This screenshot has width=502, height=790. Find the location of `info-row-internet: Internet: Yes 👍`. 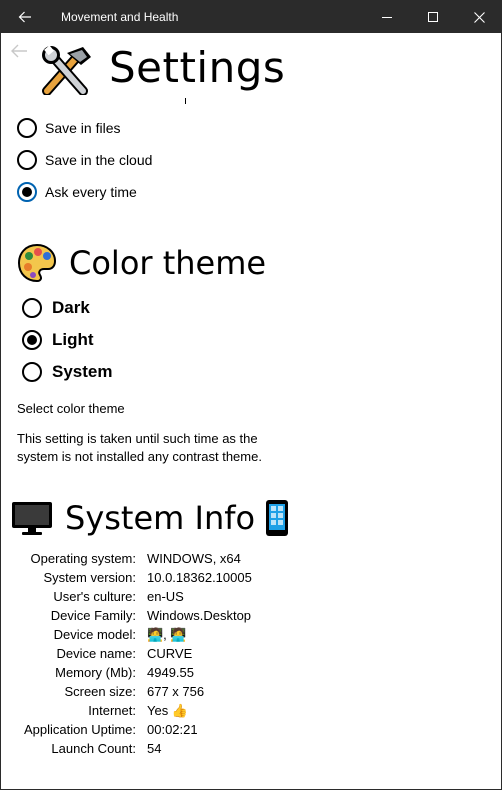

info-row-internet: Internet: Yes 👍 is located at coordinates (251, 712).